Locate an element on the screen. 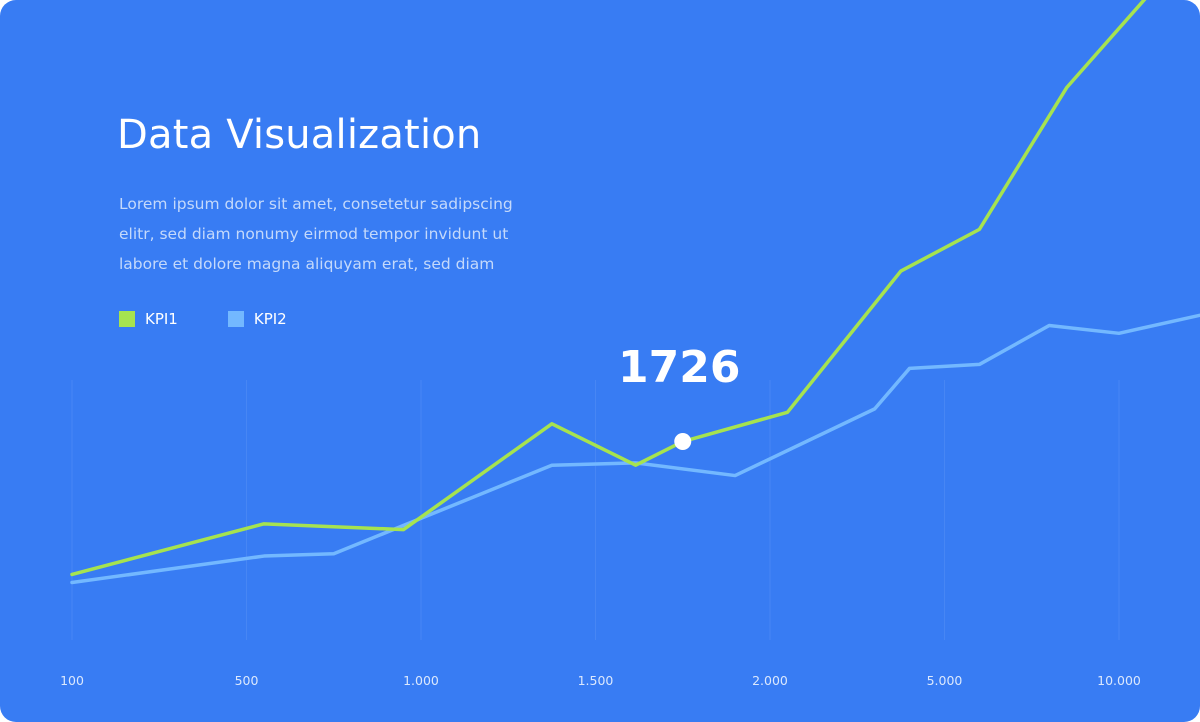 This screenshot has height=722, width=1200. x-tick-label: 500 is located at coordinates (247, 680).